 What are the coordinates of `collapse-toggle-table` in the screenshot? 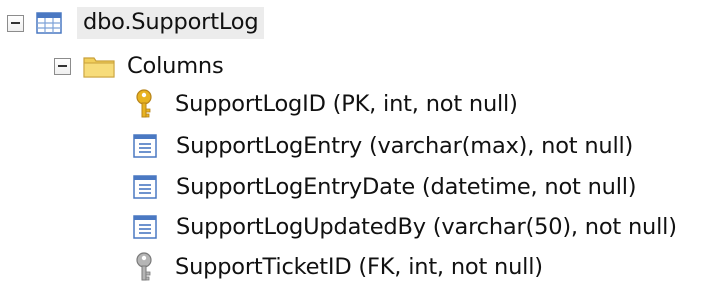 It's located at (15, 23).